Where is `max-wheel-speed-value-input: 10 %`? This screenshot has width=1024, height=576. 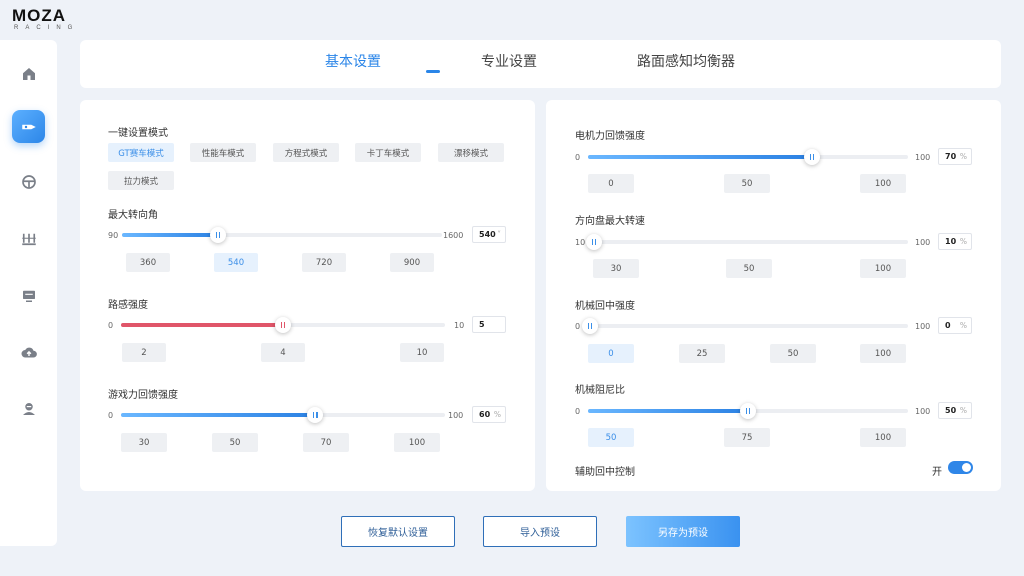 max-wheel-speed-value-input: 10 % is located at coordinates (955, 241).